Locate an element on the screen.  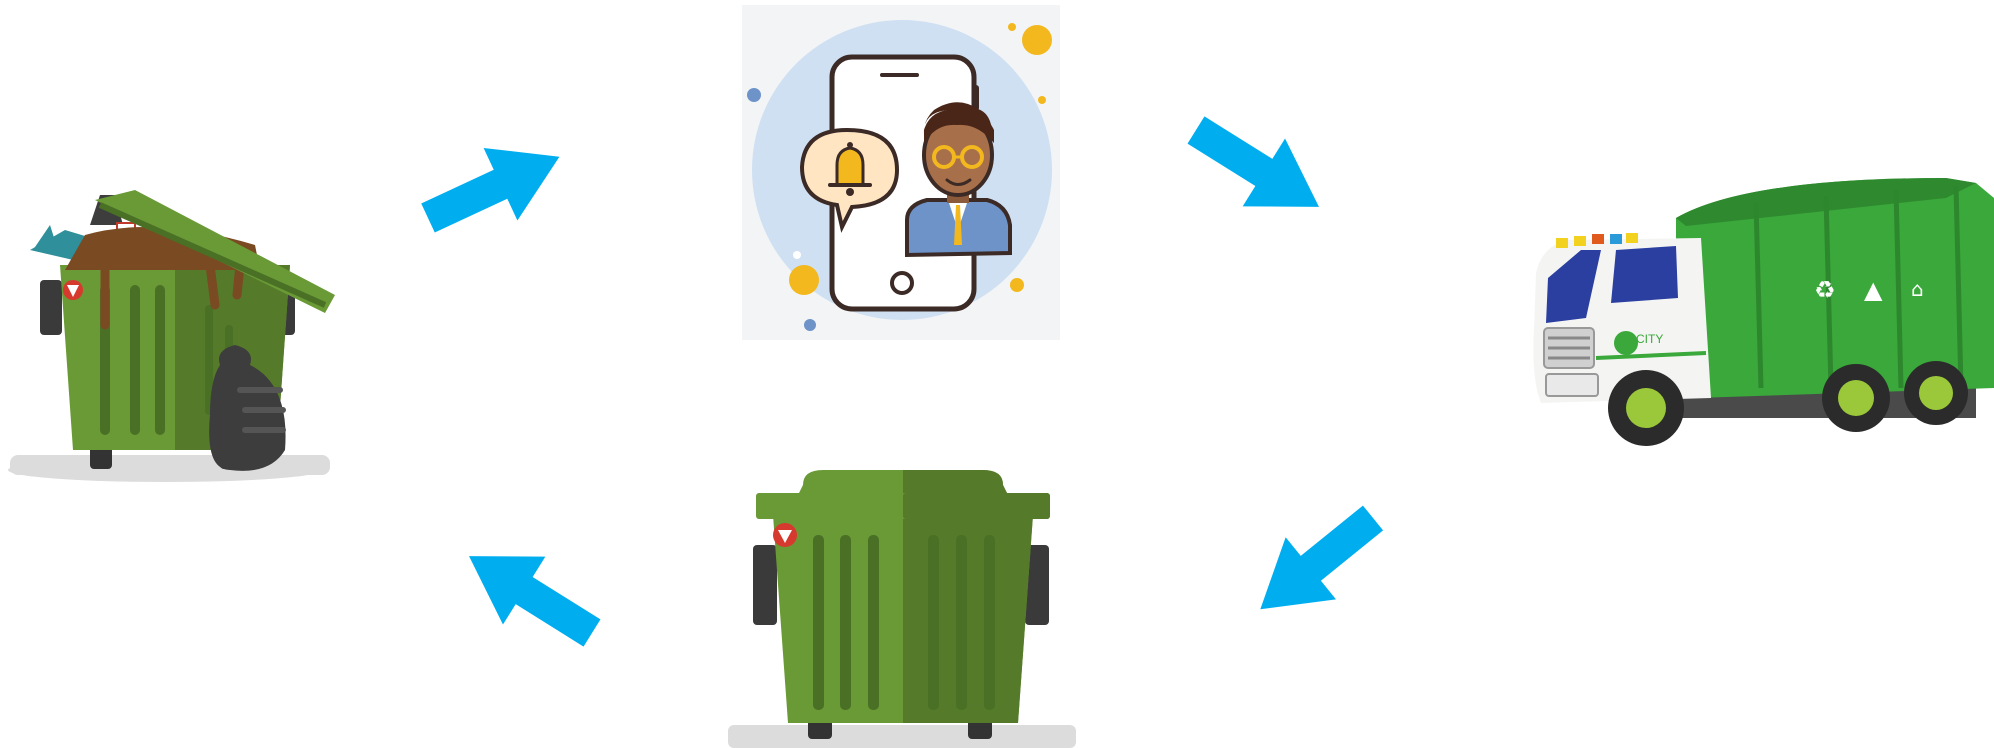
arrow-notification-to-truck is located at coordinates (1257, 168).